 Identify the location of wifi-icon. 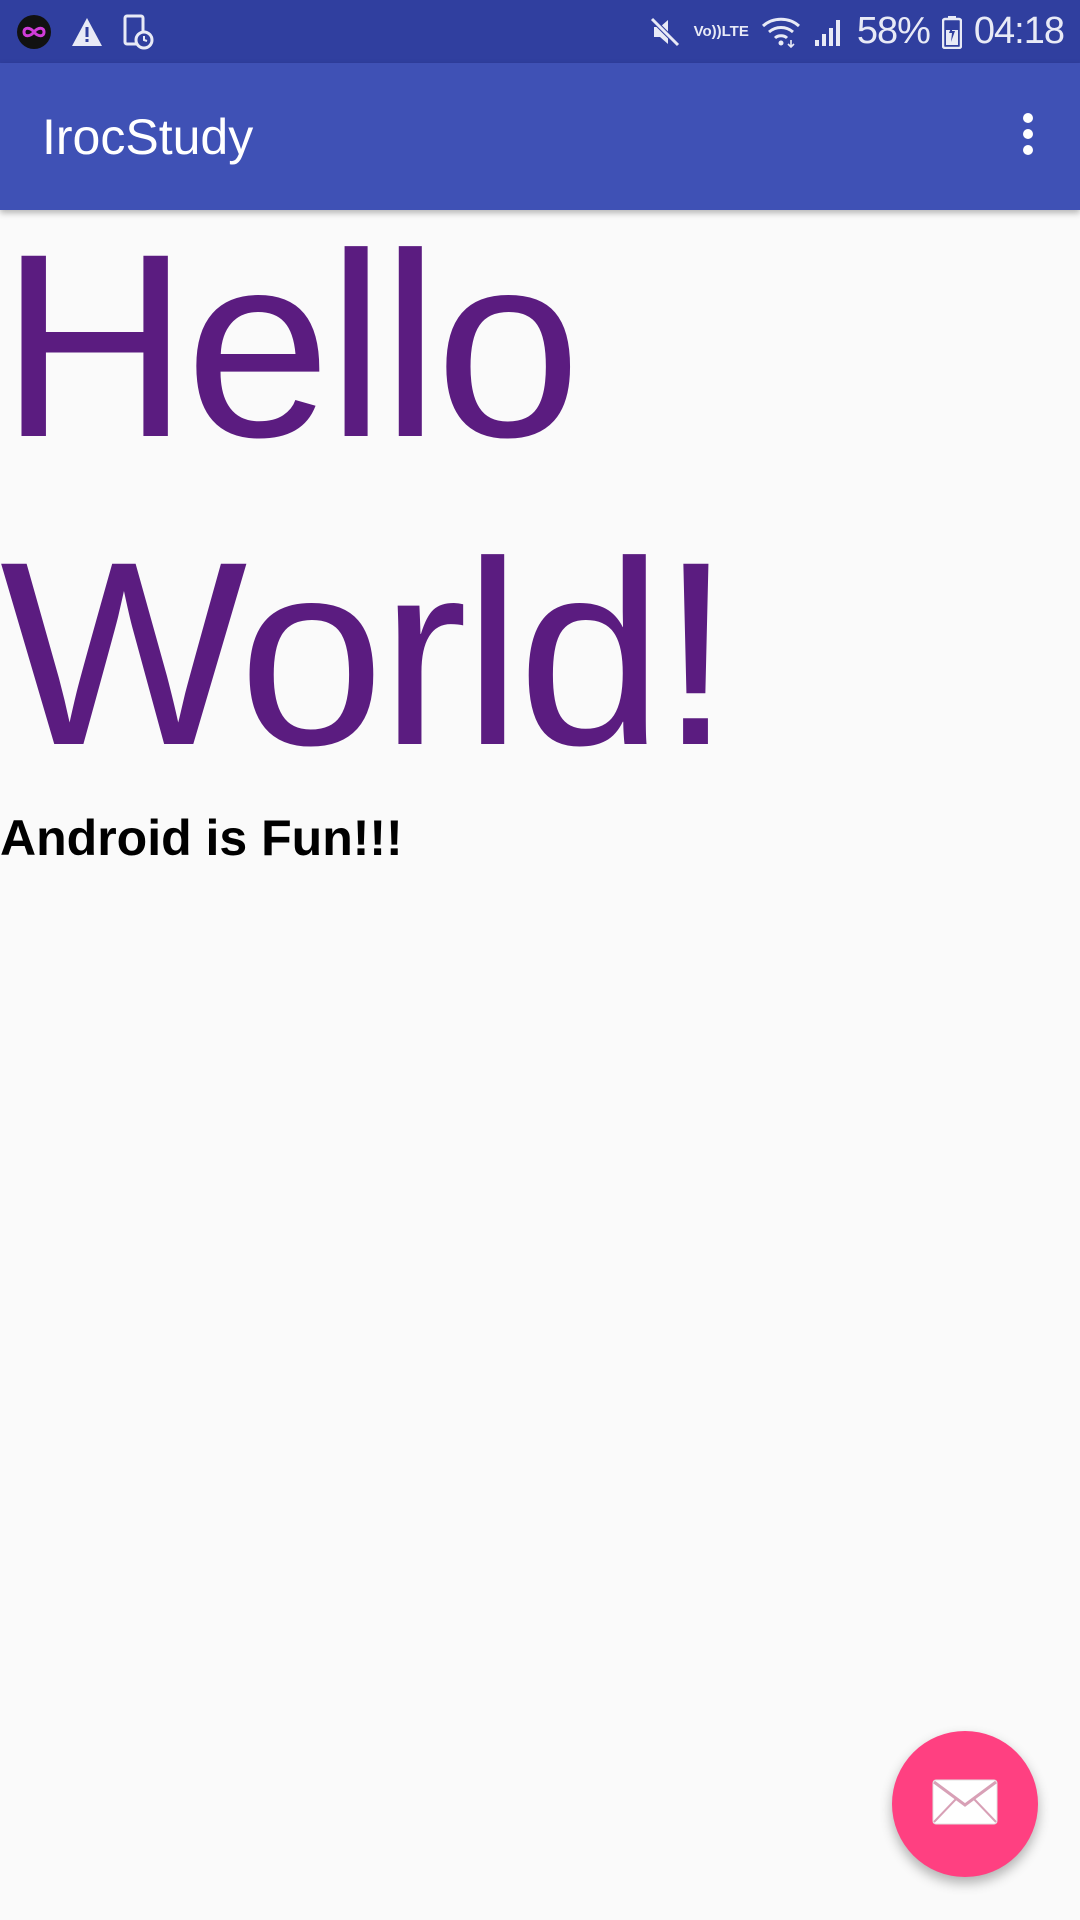
(781, 32).